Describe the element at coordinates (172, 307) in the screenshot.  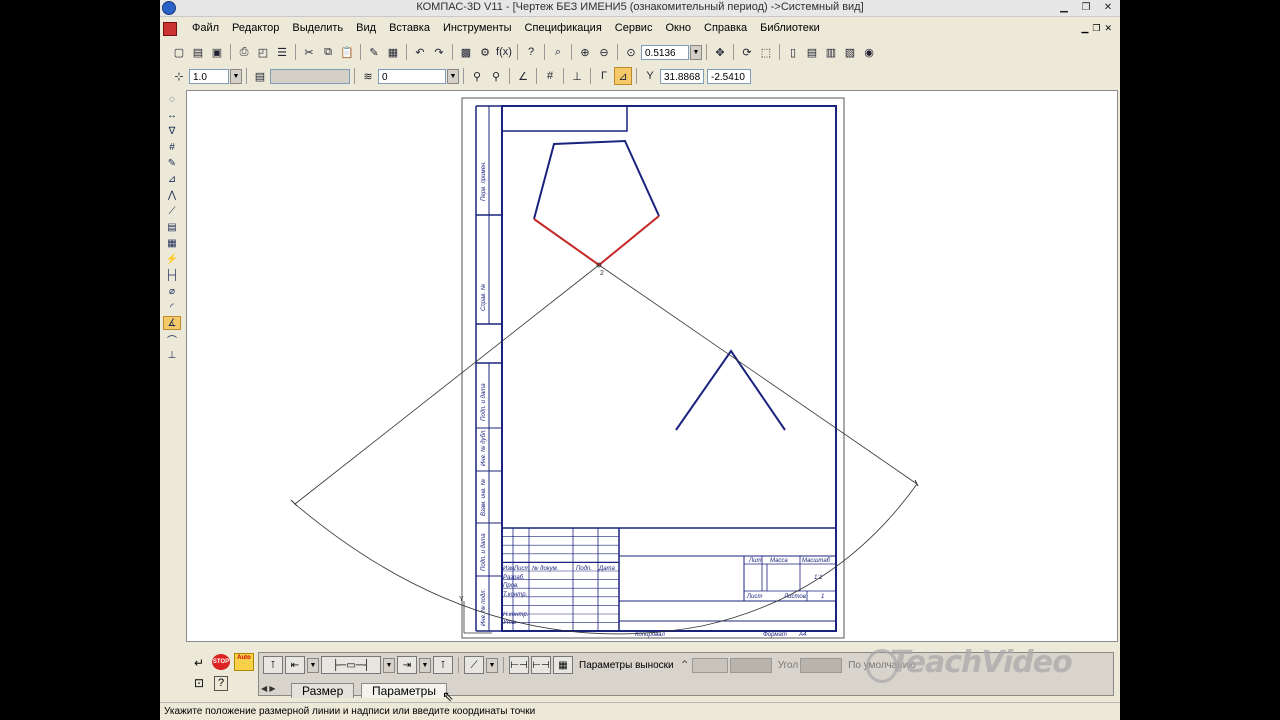
I see `radial-dim-icon: ◜` at that location.